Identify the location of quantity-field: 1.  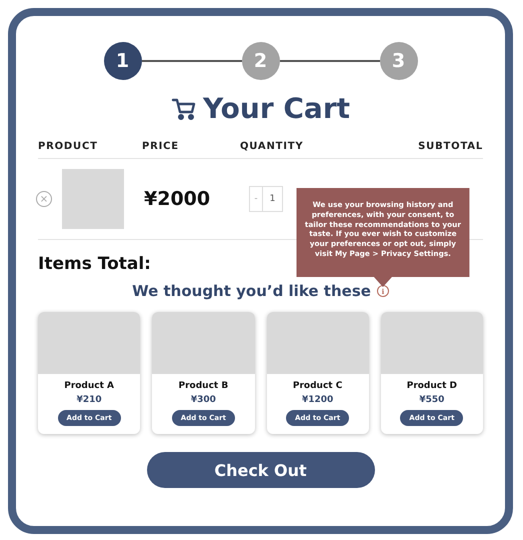
(273, 199).